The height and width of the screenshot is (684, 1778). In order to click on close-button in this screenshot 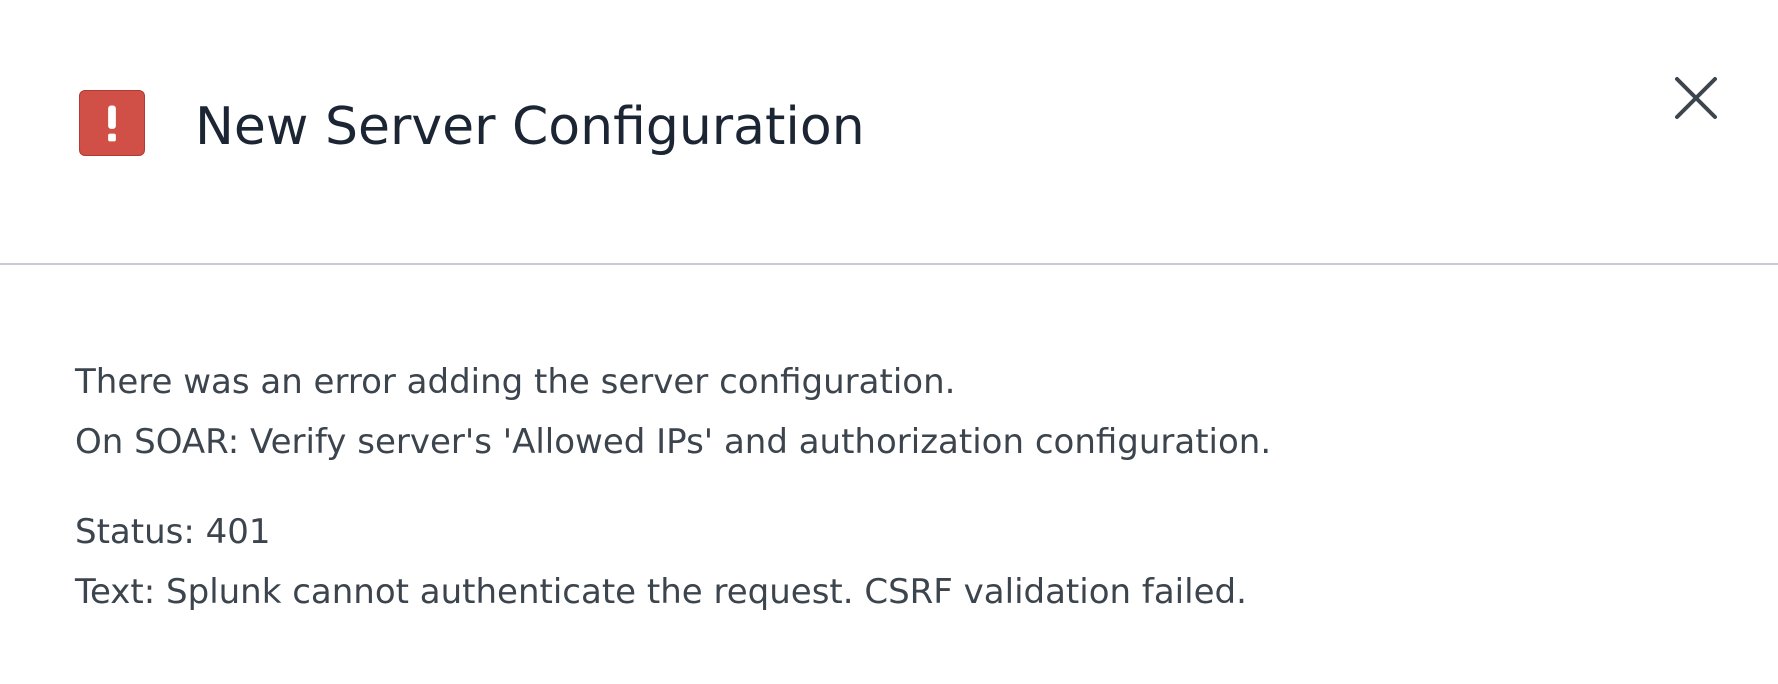, I will do `click(1696, 98)`.